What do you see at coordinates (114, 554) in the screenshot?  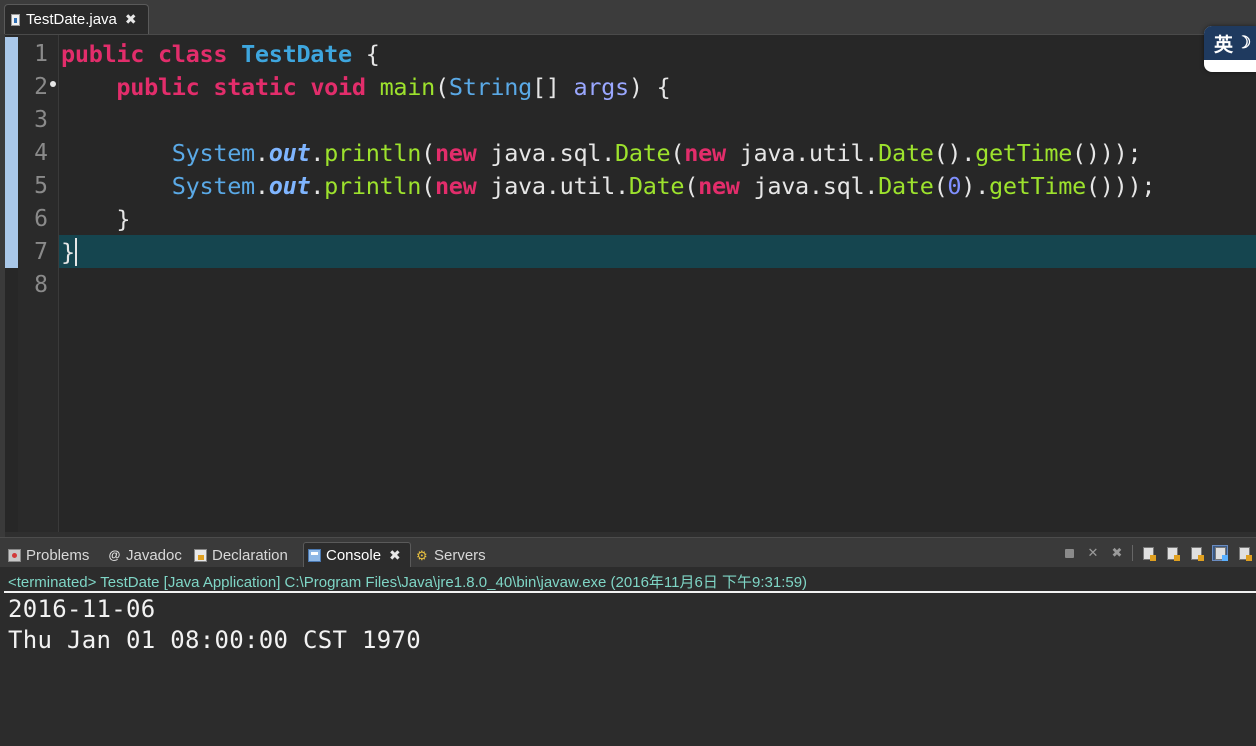 I see `at-sign-icon: @` at bounding box center [114, 554].